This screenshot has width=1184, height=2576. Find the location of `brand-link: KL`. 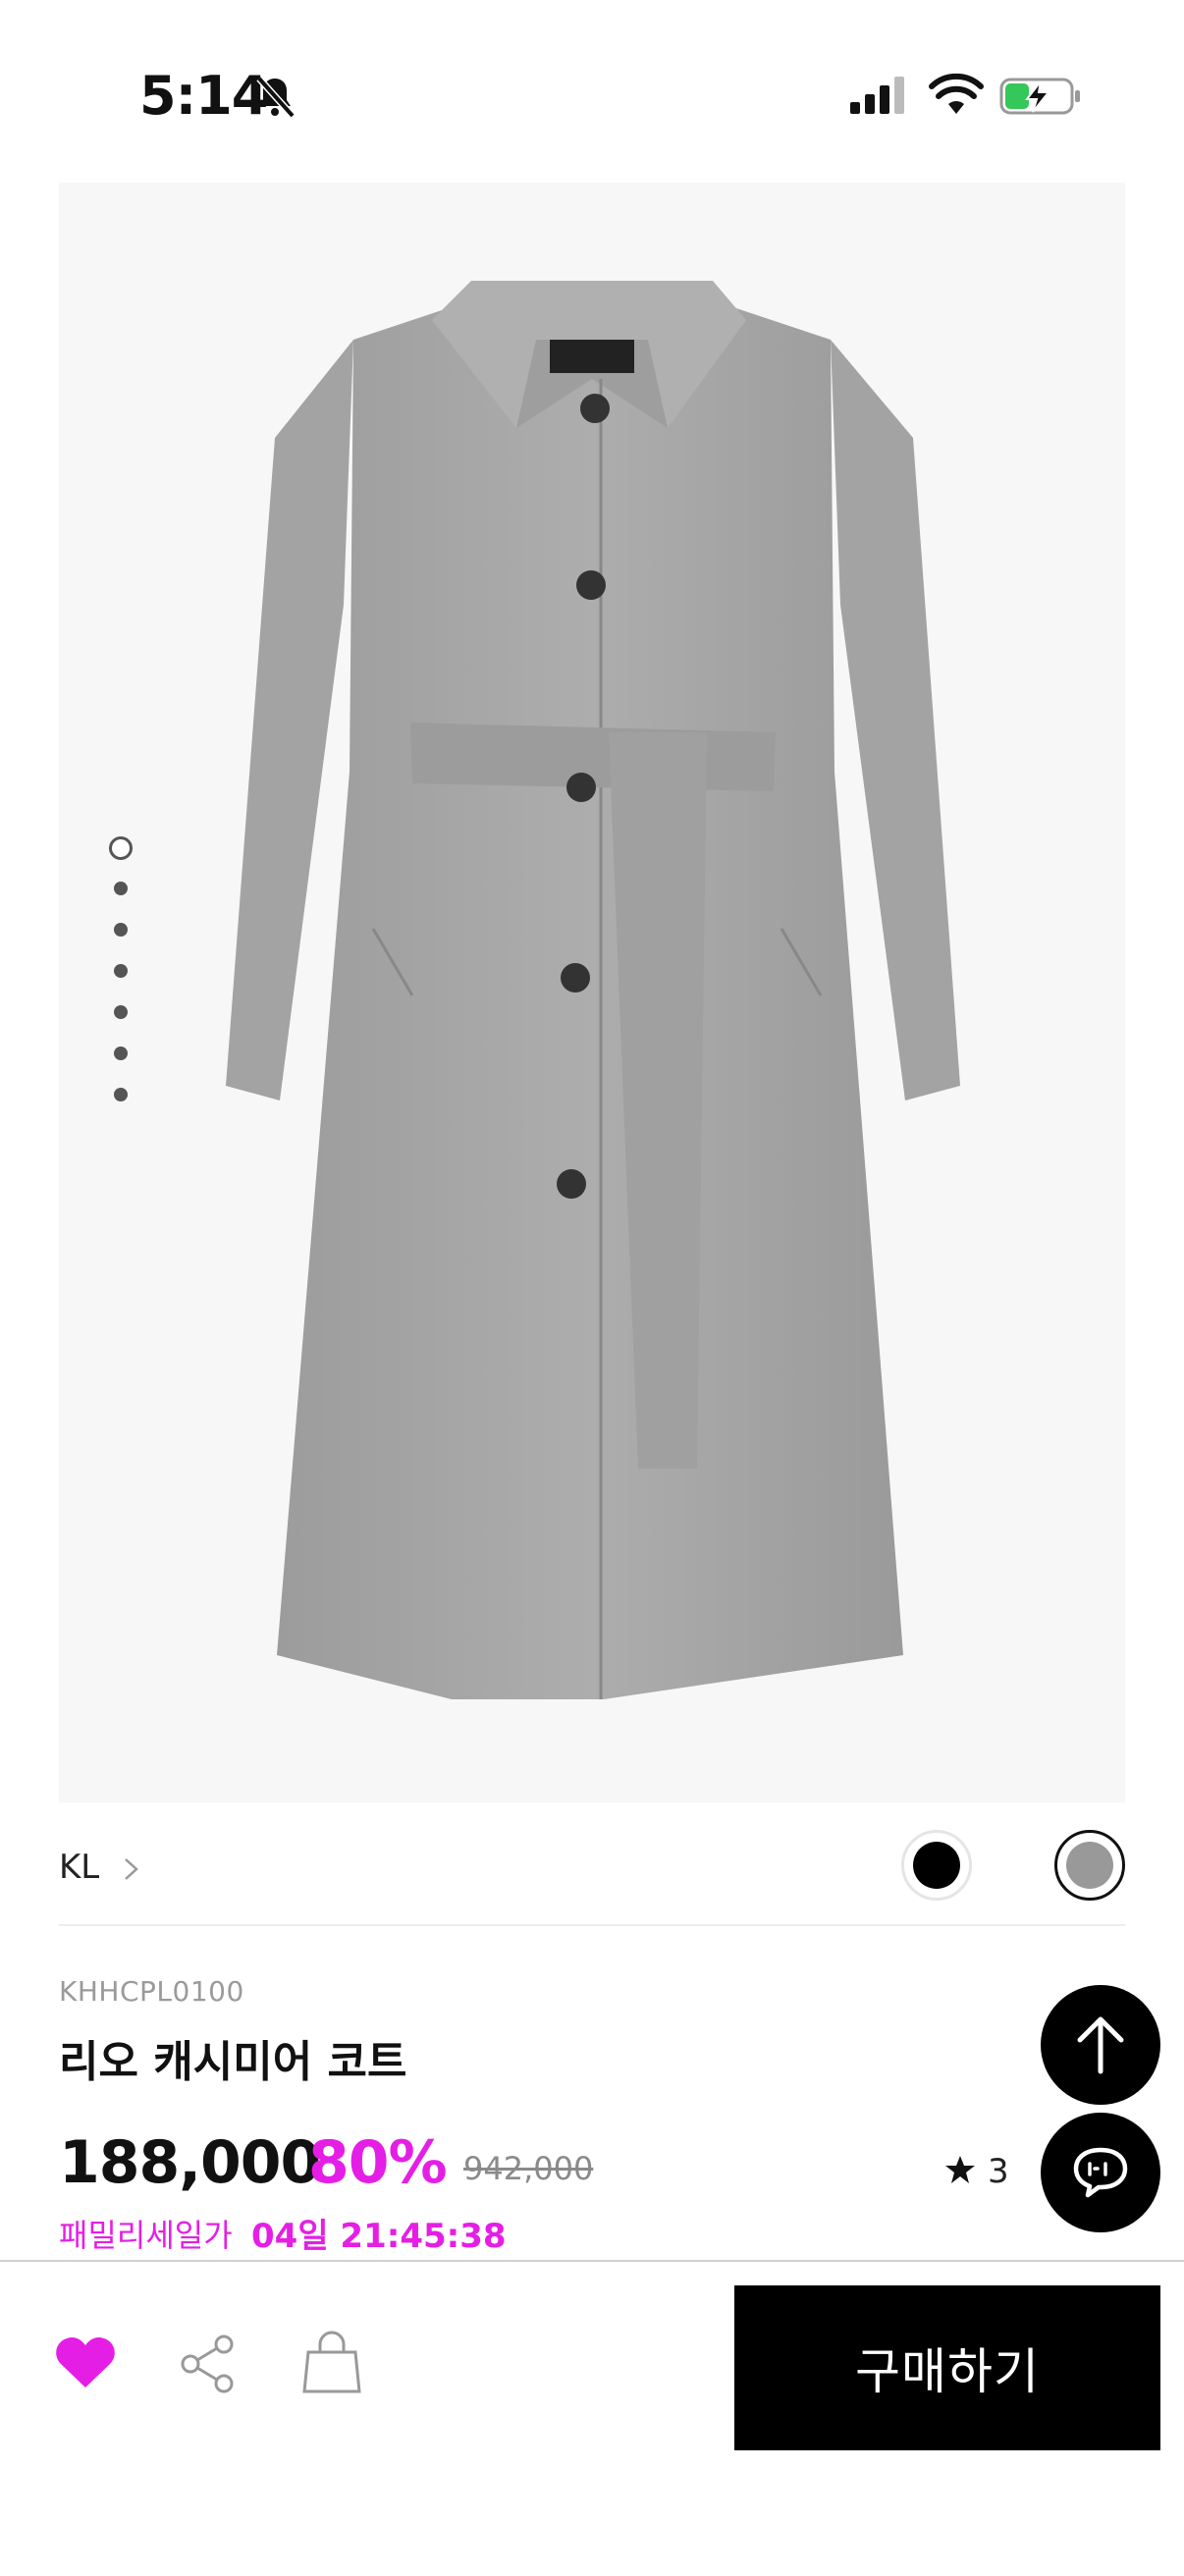

brand-link: KL is located at coordinates (79, 1867).